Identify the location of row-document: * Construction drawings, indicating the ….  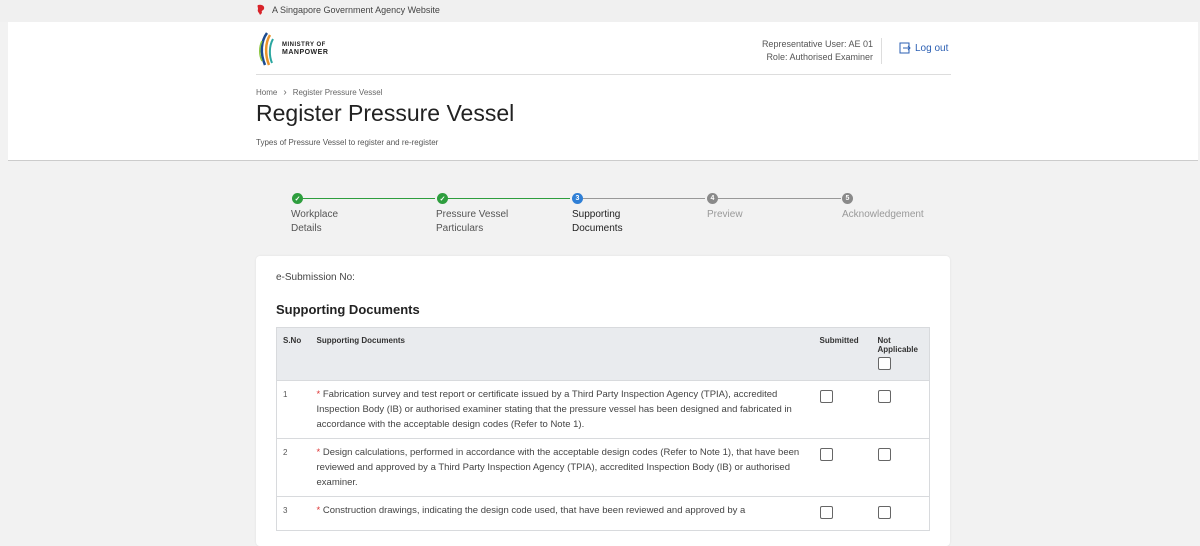
(562, 513).